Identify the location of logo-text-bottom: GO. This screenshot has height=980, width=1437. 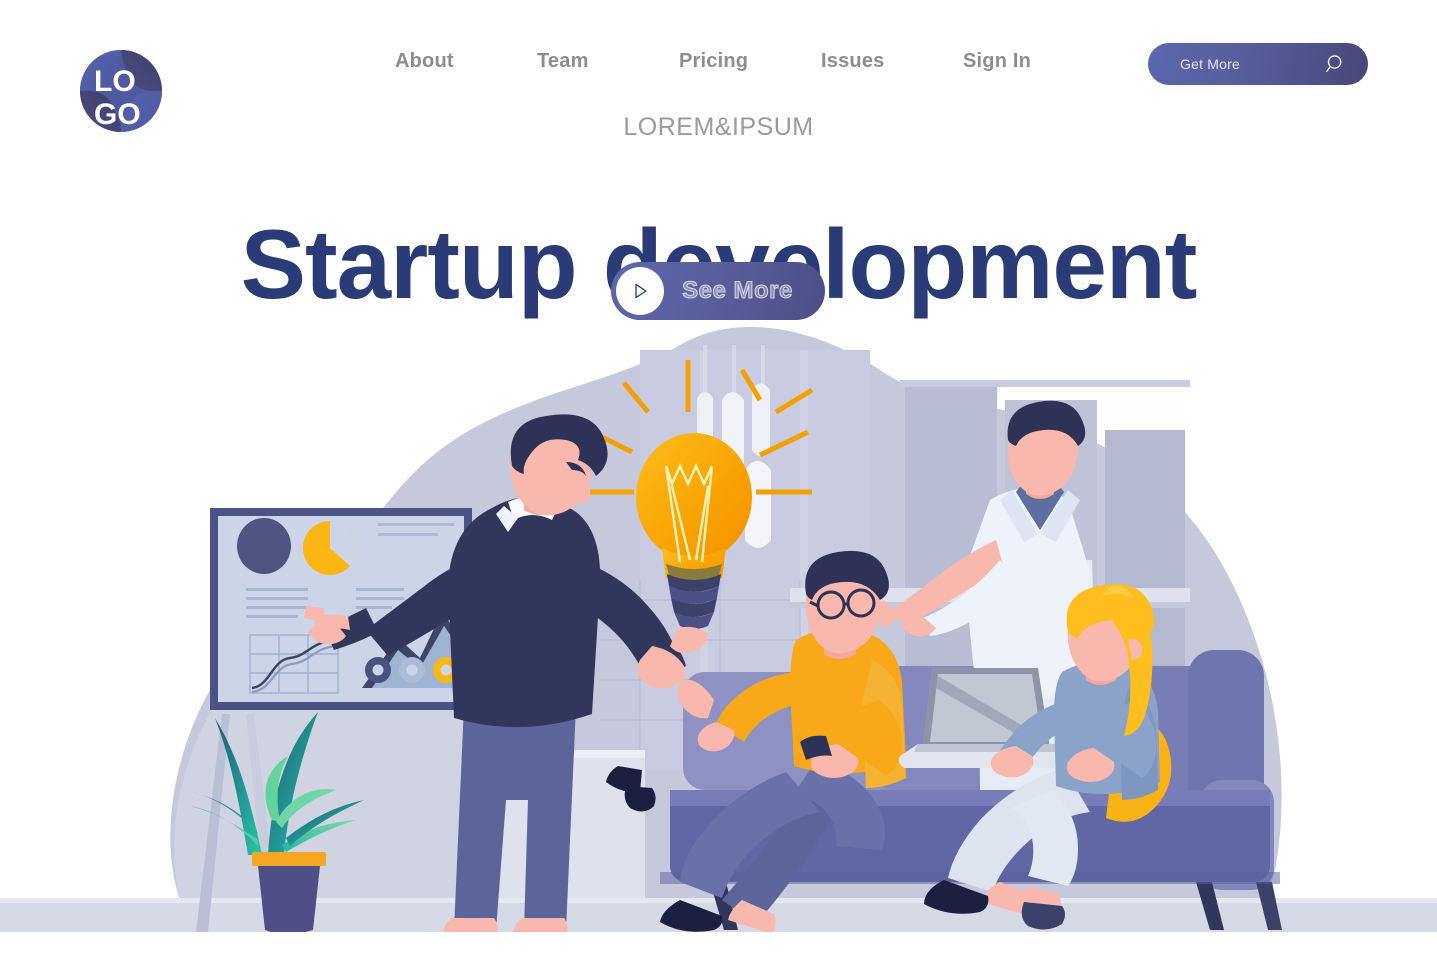
(117, 114).